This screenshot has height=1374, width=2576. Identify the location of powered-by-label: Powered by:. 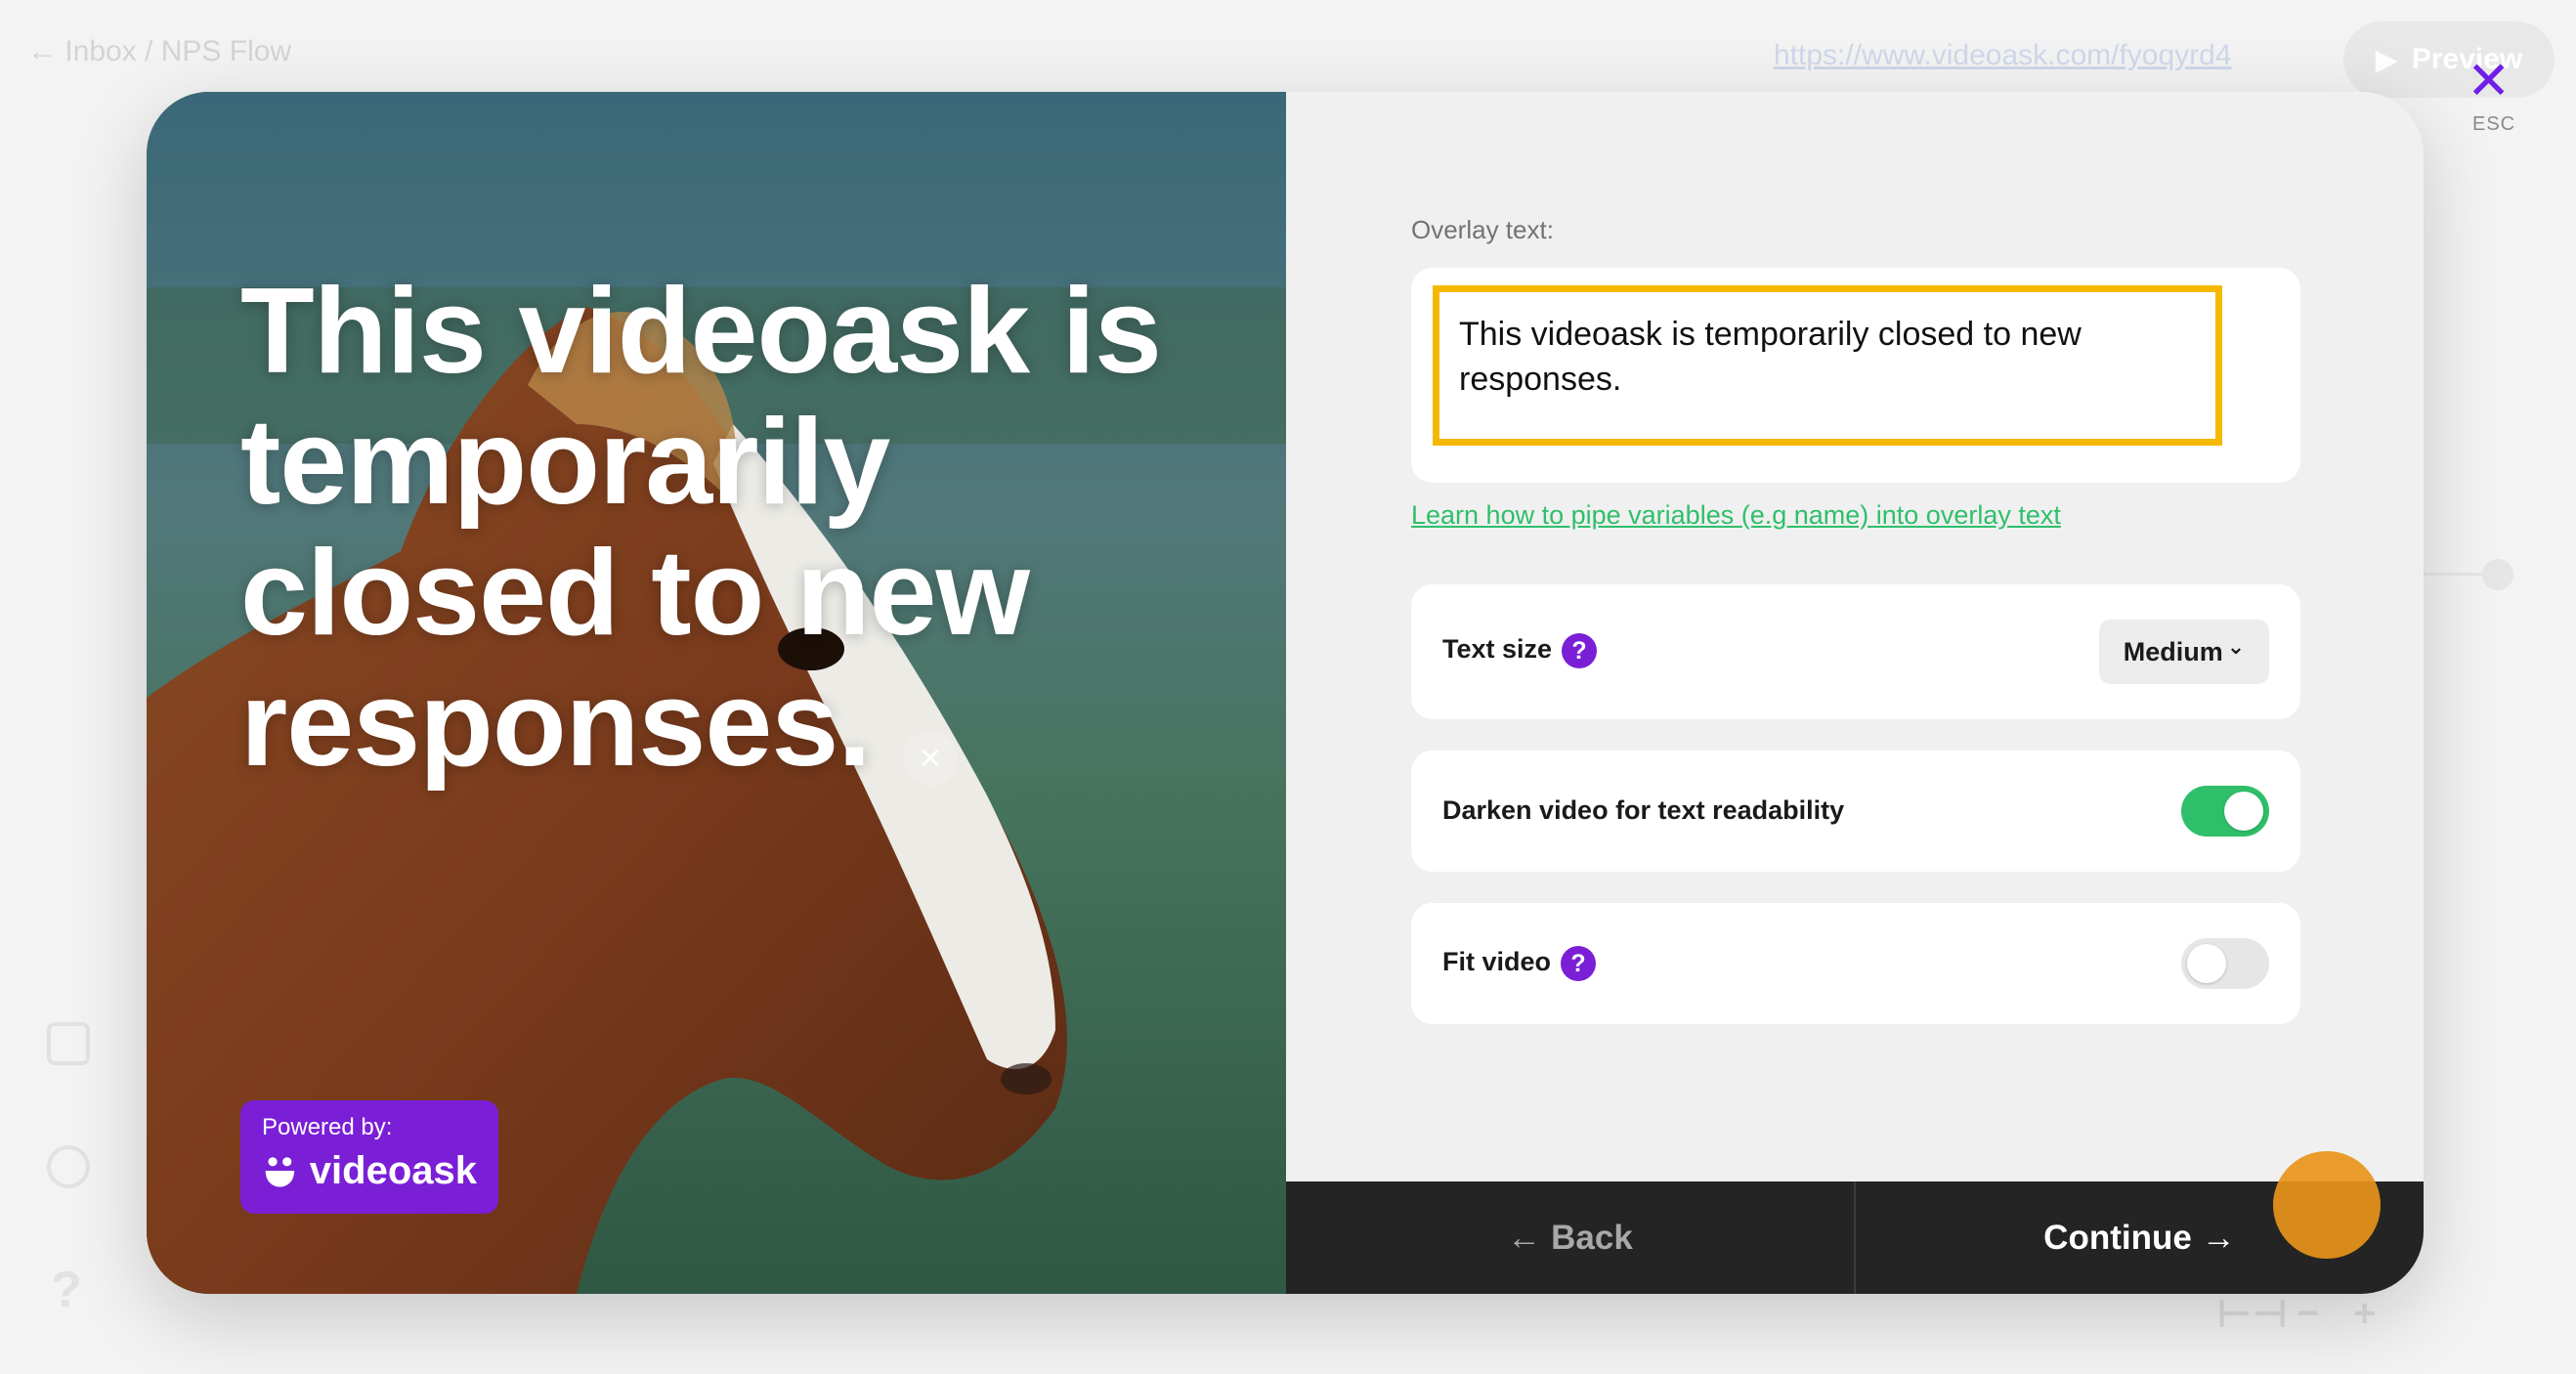
(328, 1127).